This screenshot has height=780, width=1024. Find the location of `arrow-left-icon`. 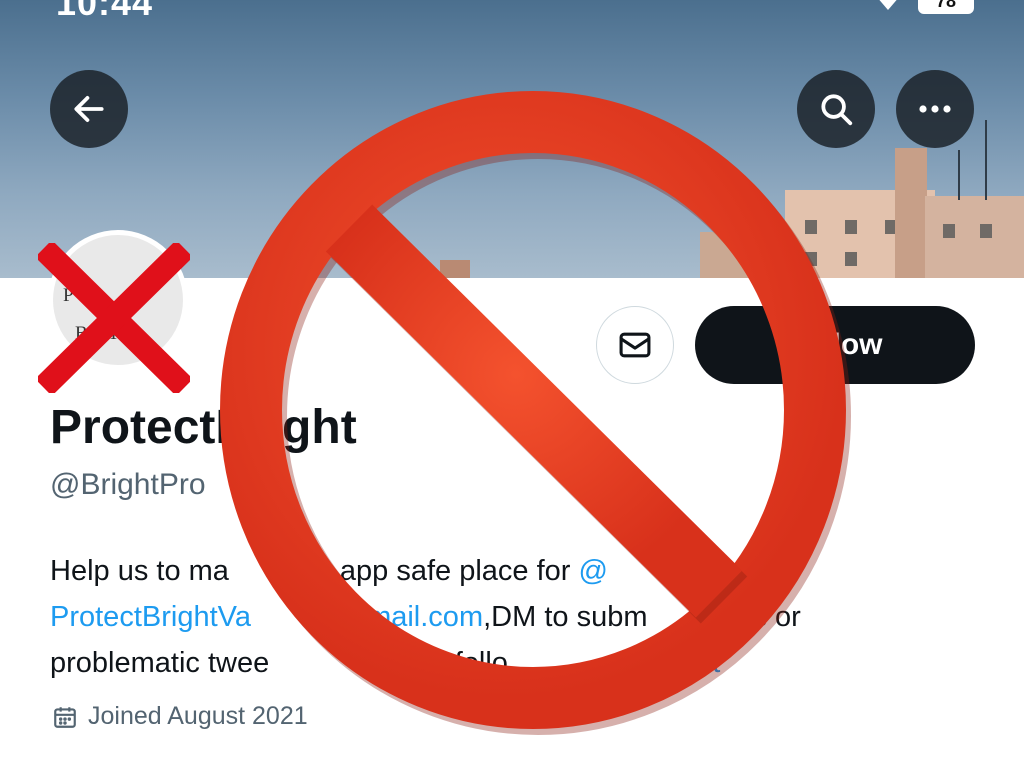

arrow-left-icon is located at coordinates (89, 109).